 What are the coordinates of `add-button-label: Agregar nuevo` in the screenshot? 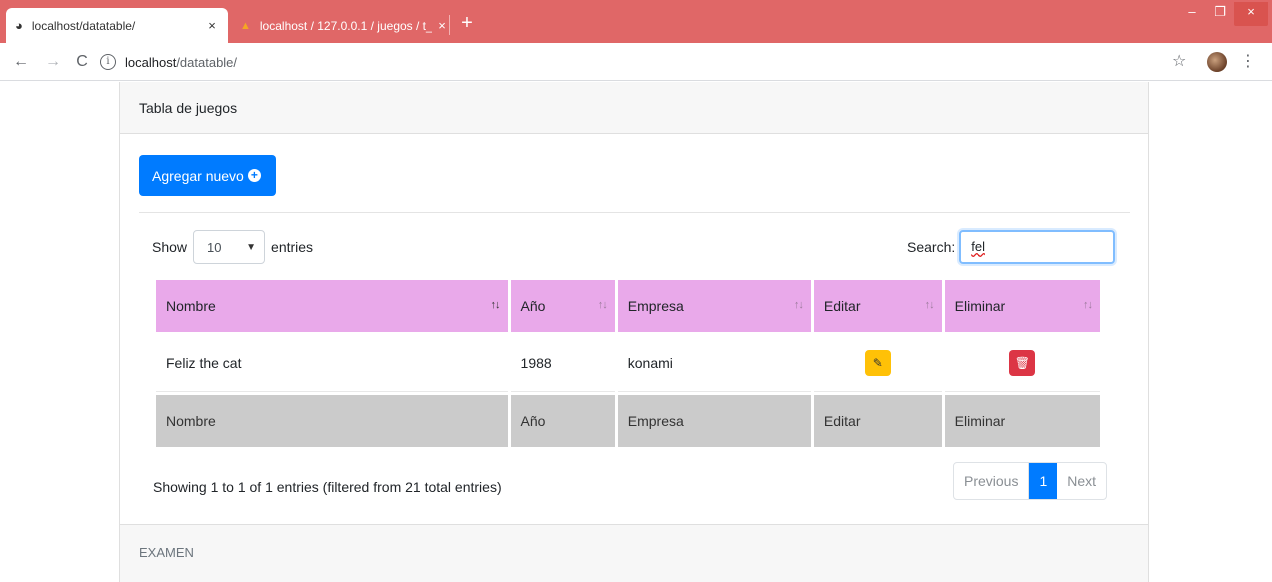 It's located at (198, 175).